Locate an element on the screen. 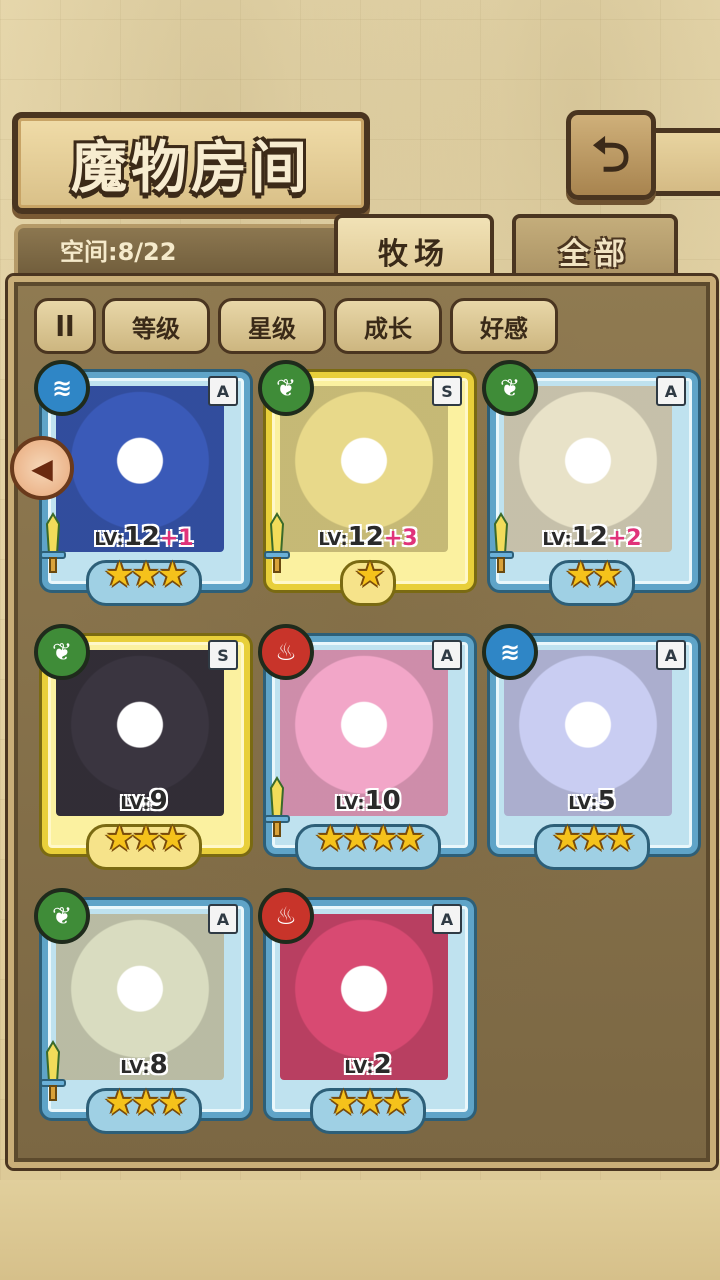 This screenshot has height=1280, width=720. tab-all: 全部 is located at coordinates (595, 249).